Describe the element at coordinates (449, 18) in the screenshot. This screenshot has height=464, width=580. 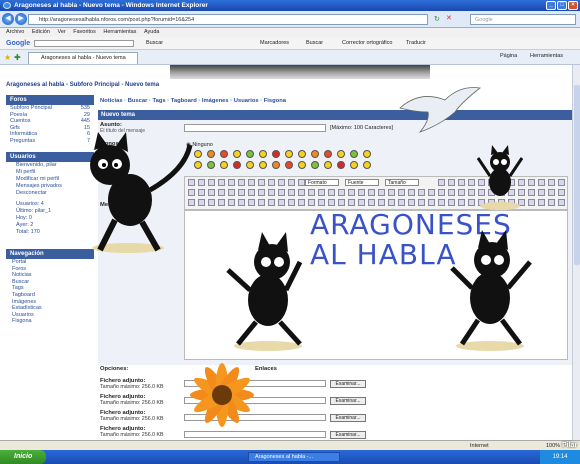
I see `stop-icon: ✕` at that location.